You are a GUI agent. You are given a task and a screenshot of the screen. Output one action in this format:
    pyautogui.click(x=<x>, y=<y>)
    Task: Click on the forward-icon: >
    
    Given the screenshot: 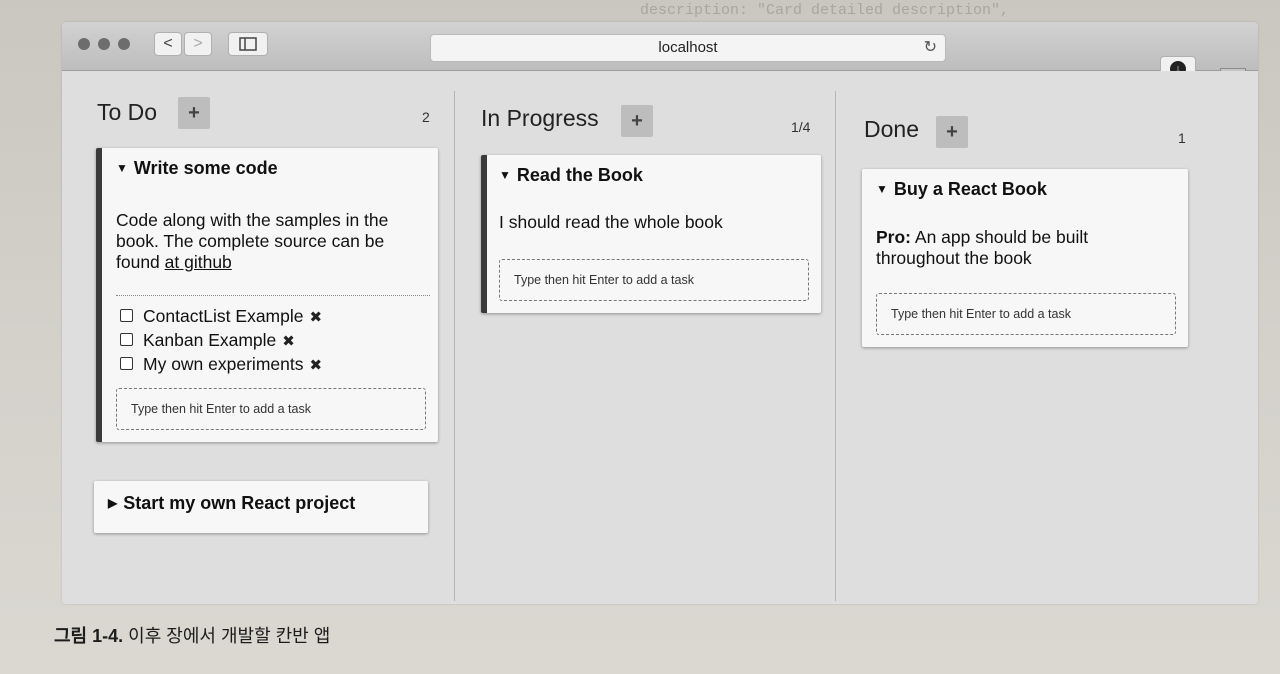 What is the action you would take?
    pyautogui.click(x=198, y=43)
    